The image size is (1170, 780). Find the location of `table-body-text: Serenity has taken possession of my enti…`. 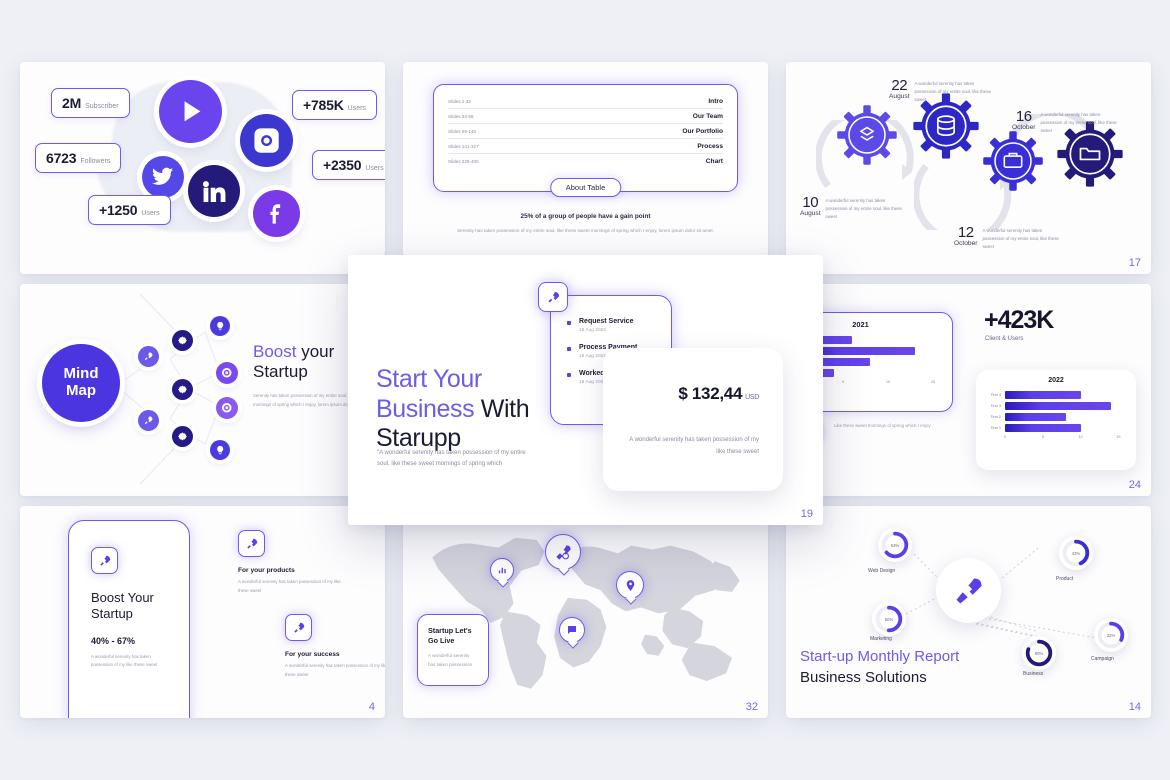

table-body-text: Serenity has taken possession of my enti… is located at coordinates (585, 230).